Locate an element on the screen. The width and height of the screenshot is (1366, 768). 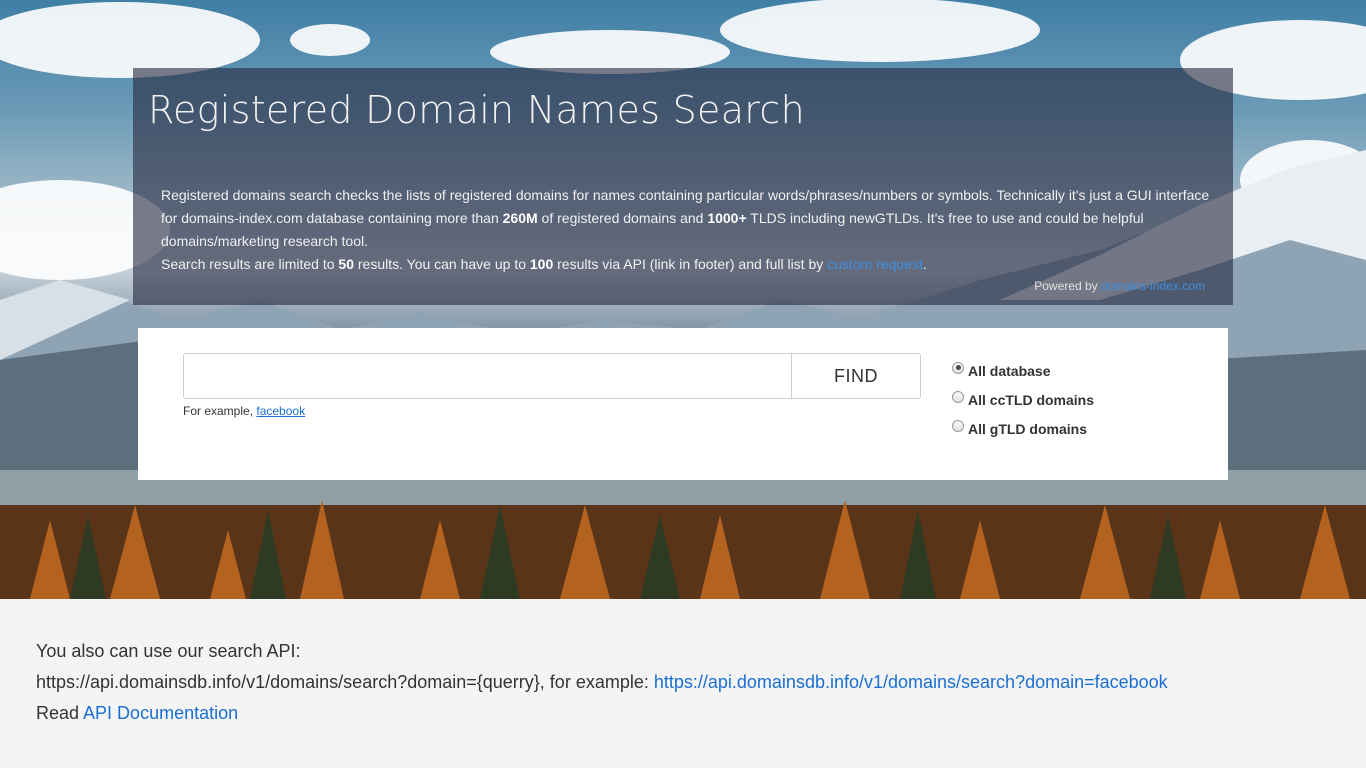
powered-by: Powered by domains-index.com is located at coordinates (1119, 286).